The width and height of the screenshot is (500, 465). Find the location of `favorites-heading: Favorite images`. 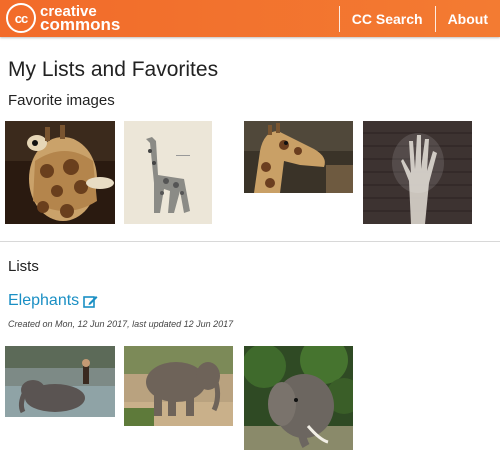

favorites-heading: Favorite images is located at coordinates (61, 100).